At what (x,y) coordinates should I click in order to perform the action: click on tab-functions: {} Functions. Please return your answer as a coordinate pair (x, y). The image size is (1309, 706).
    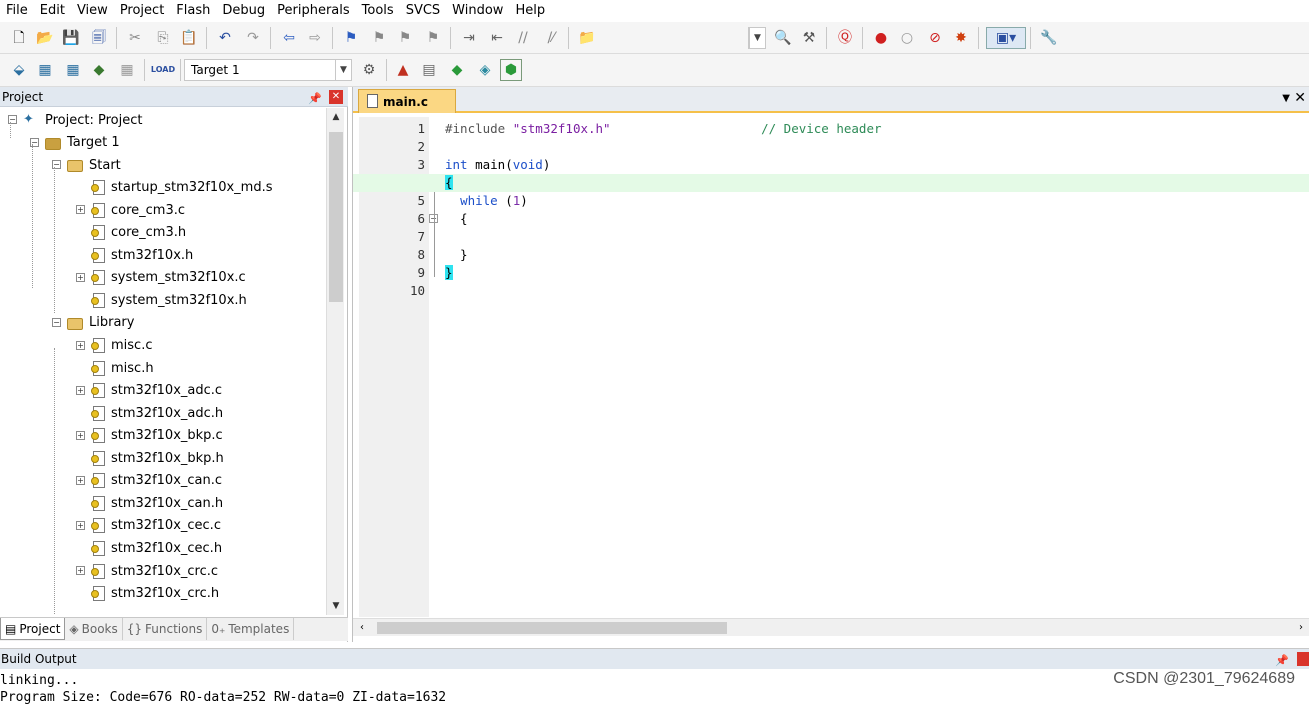
    Looking at the image, I should click on (165, 629).